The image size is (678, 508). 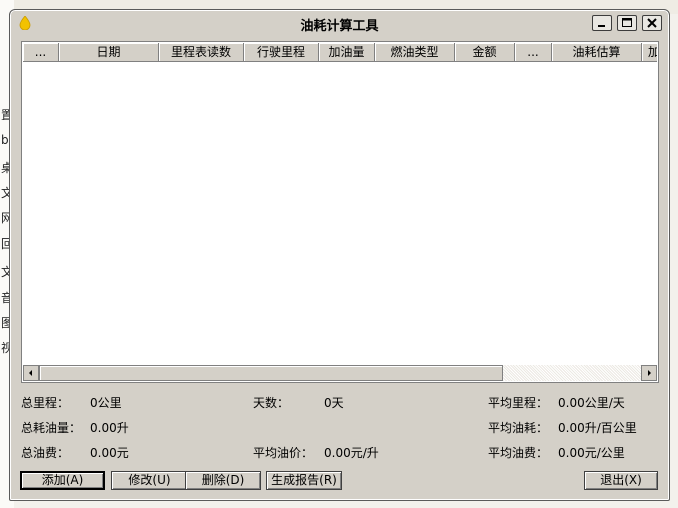 I want to click on column-header-fuel-type: 燃油类型, so click(x=415, y=52).